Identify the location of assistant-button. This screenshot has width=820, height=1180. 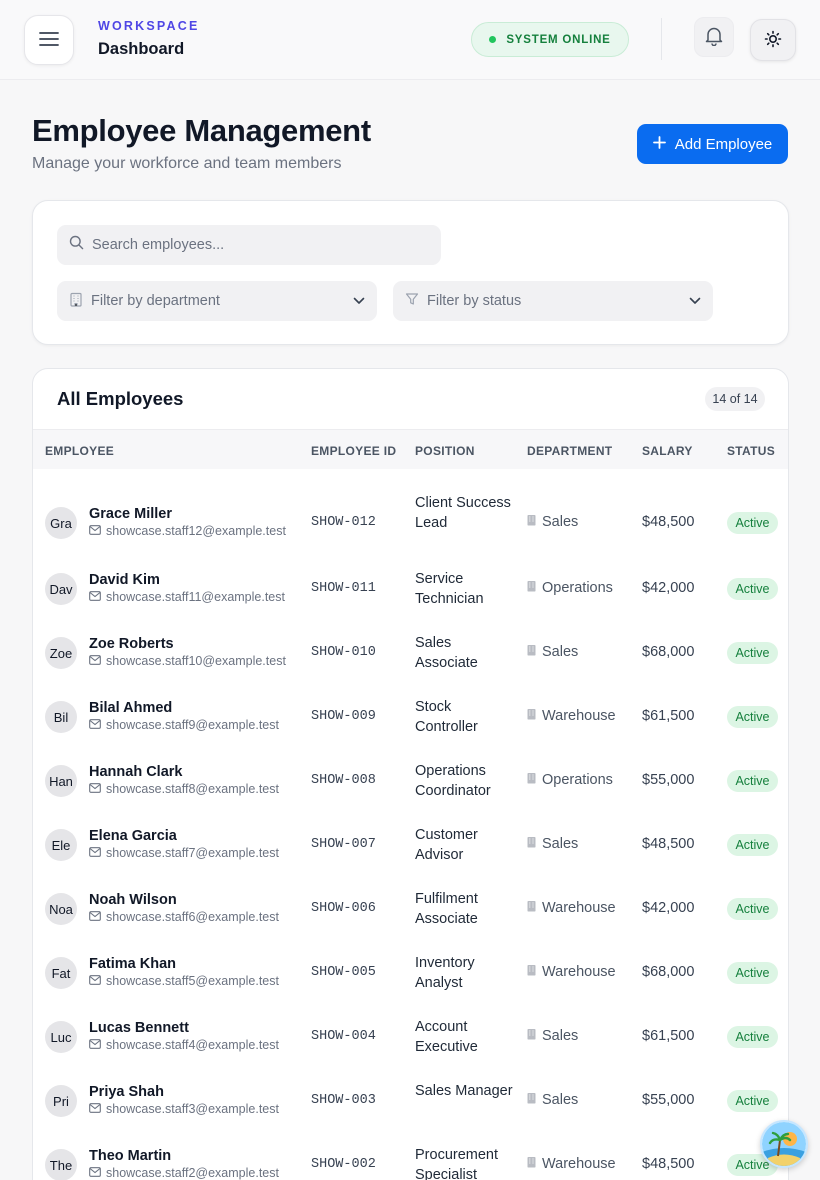
(784, 1144).